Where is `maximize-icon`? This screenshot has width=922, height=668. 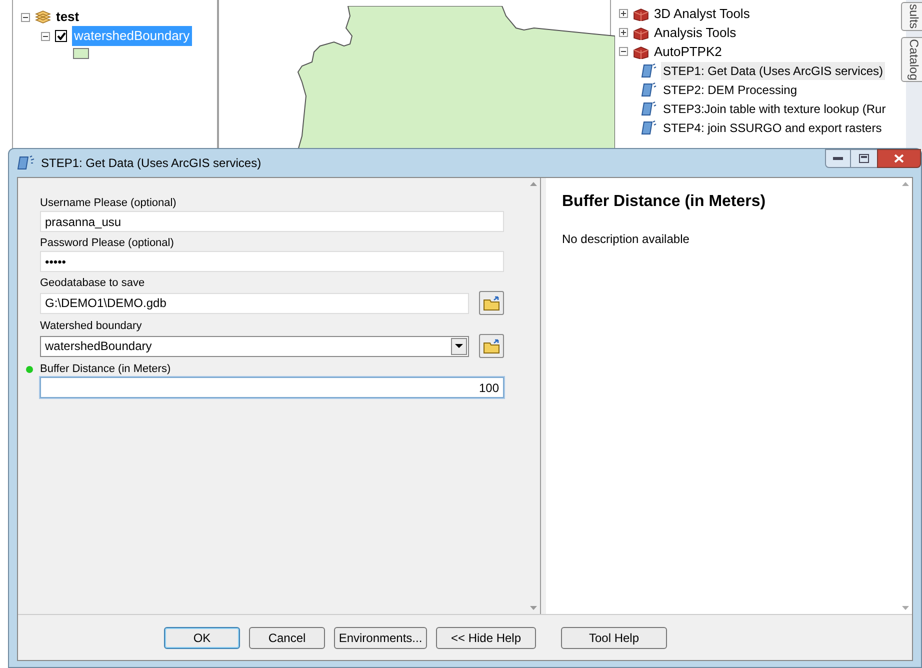 maximize-icon is located at coordinates (864, 158).